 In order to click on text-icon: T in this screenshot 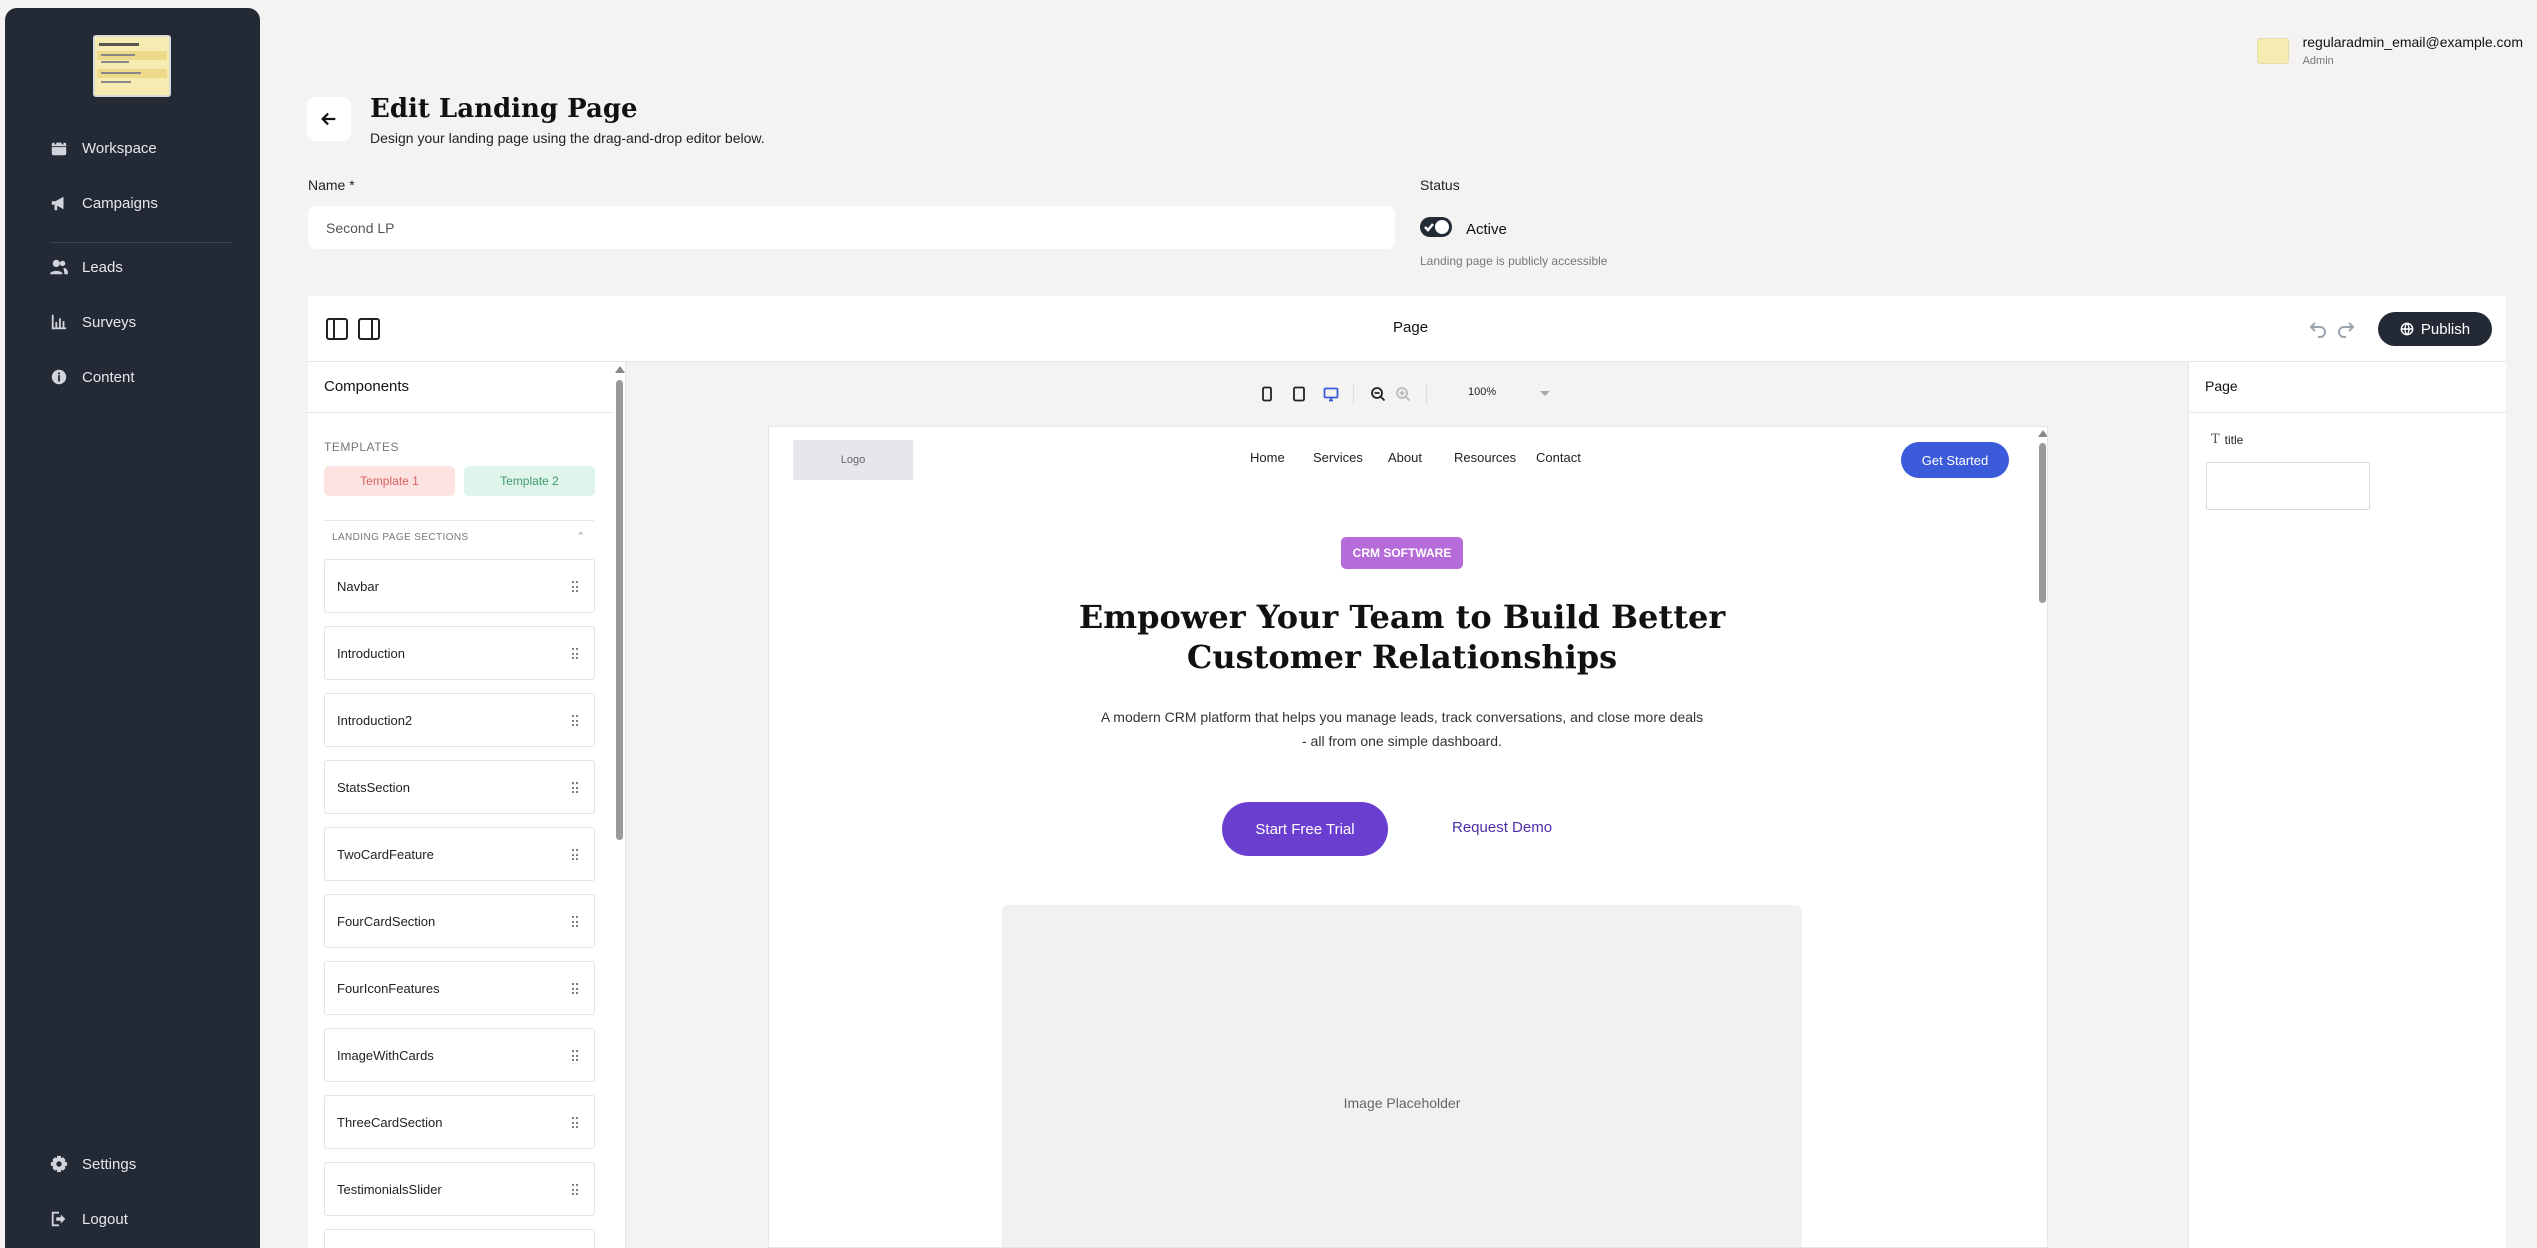, I will do `click(2215, 439)`.